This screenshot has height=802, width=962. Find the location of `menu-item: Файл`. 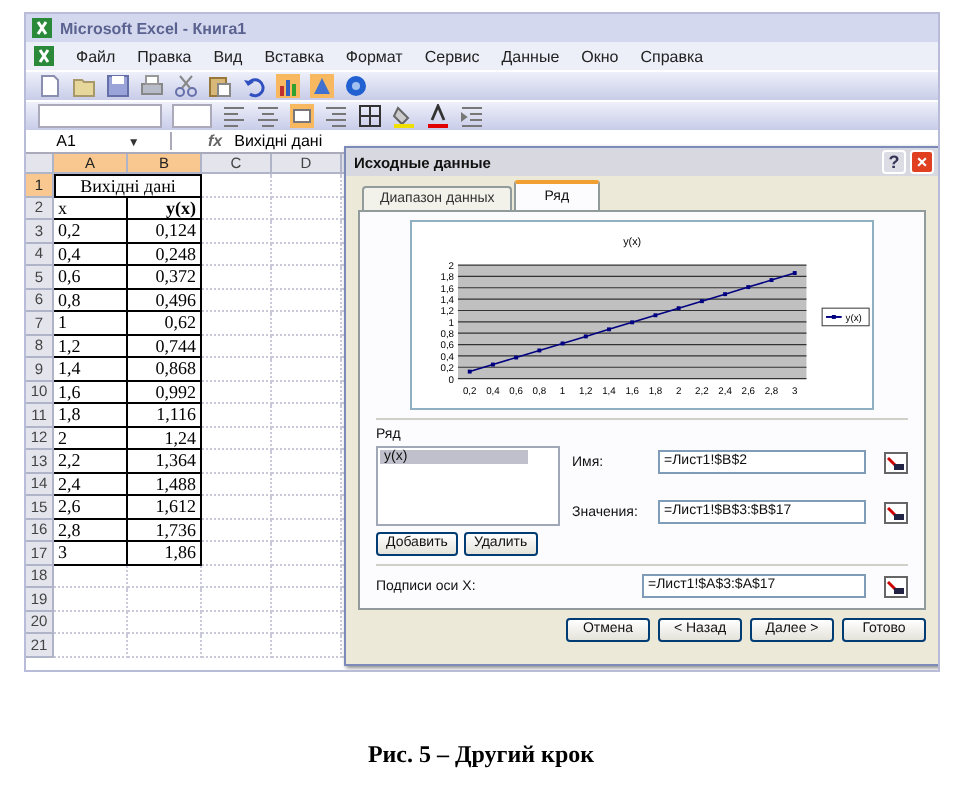

menu-item: Файл is located at coordinates (96, 56).